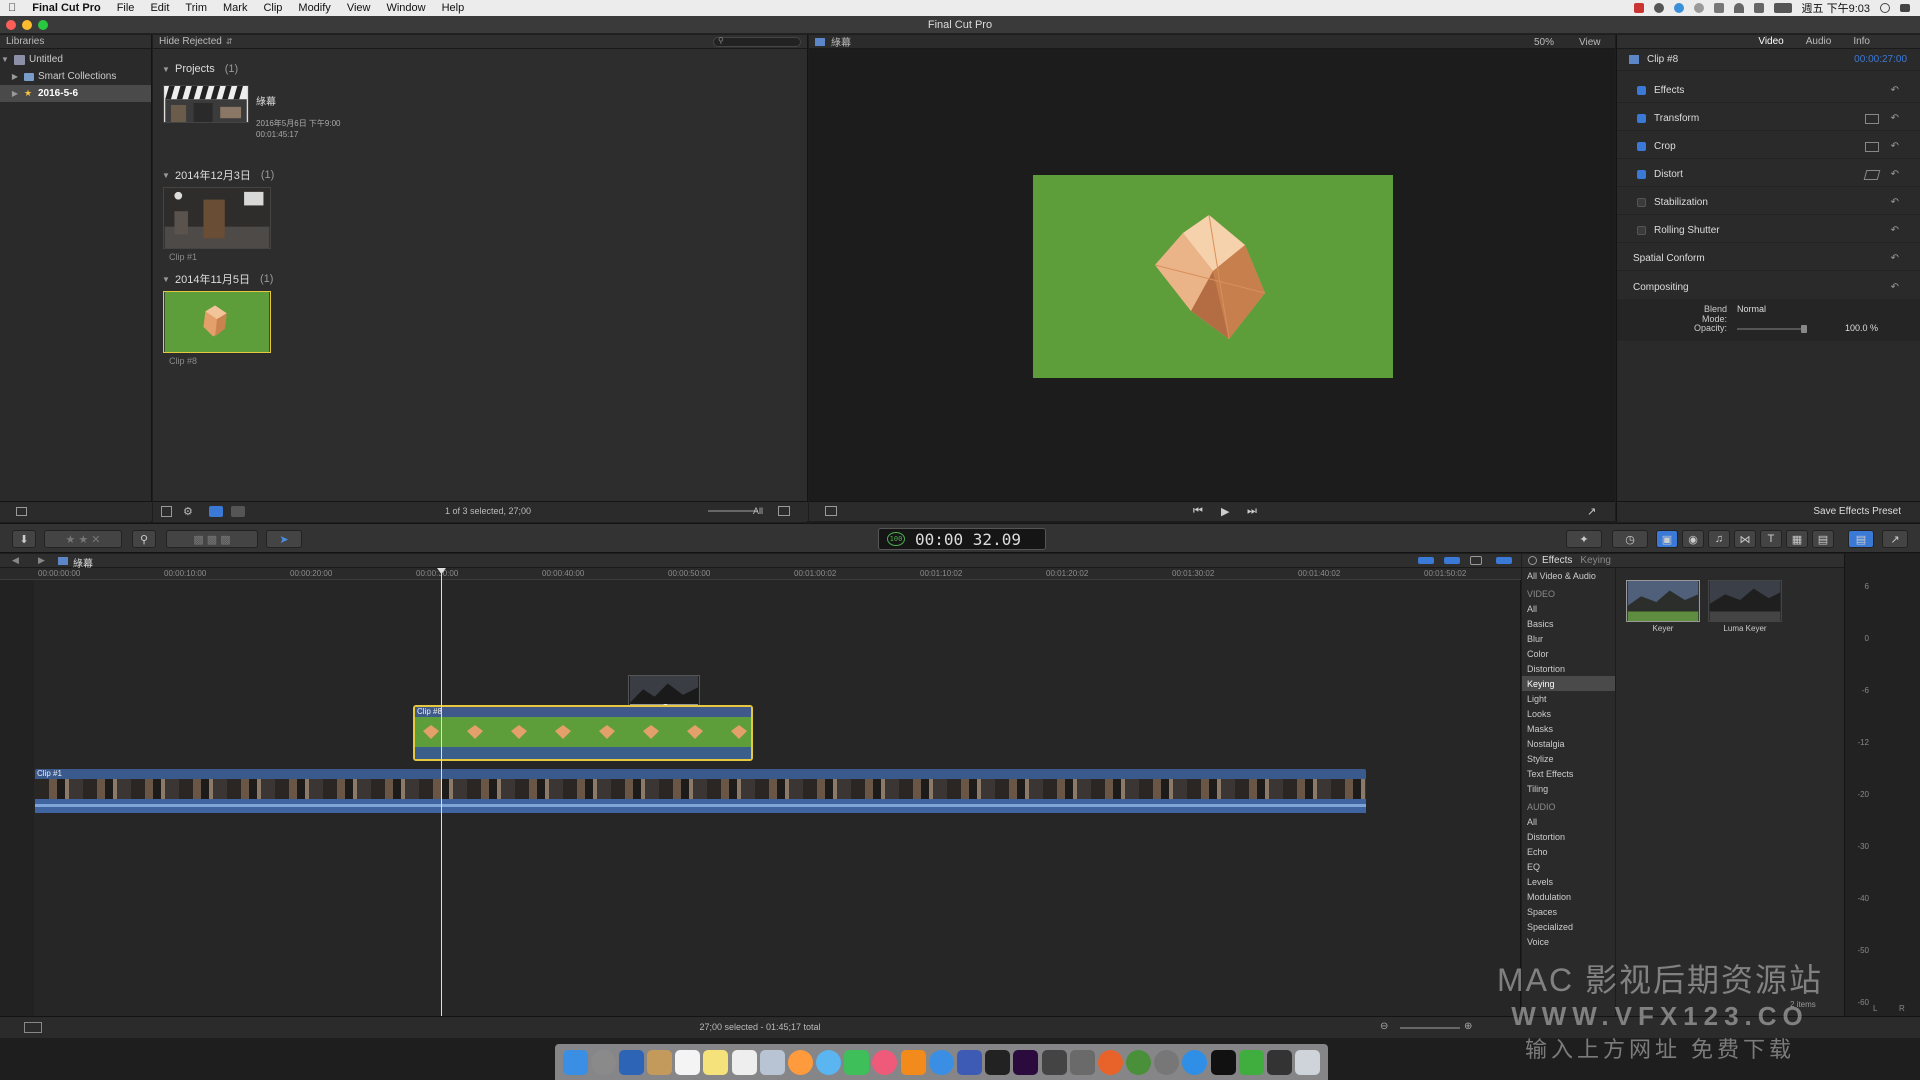 Image resolution: width=1920 pixels, height=1080 pixels. I want to click on save-effects-preset-button: Save Effects Preset, so click(1857, 511).